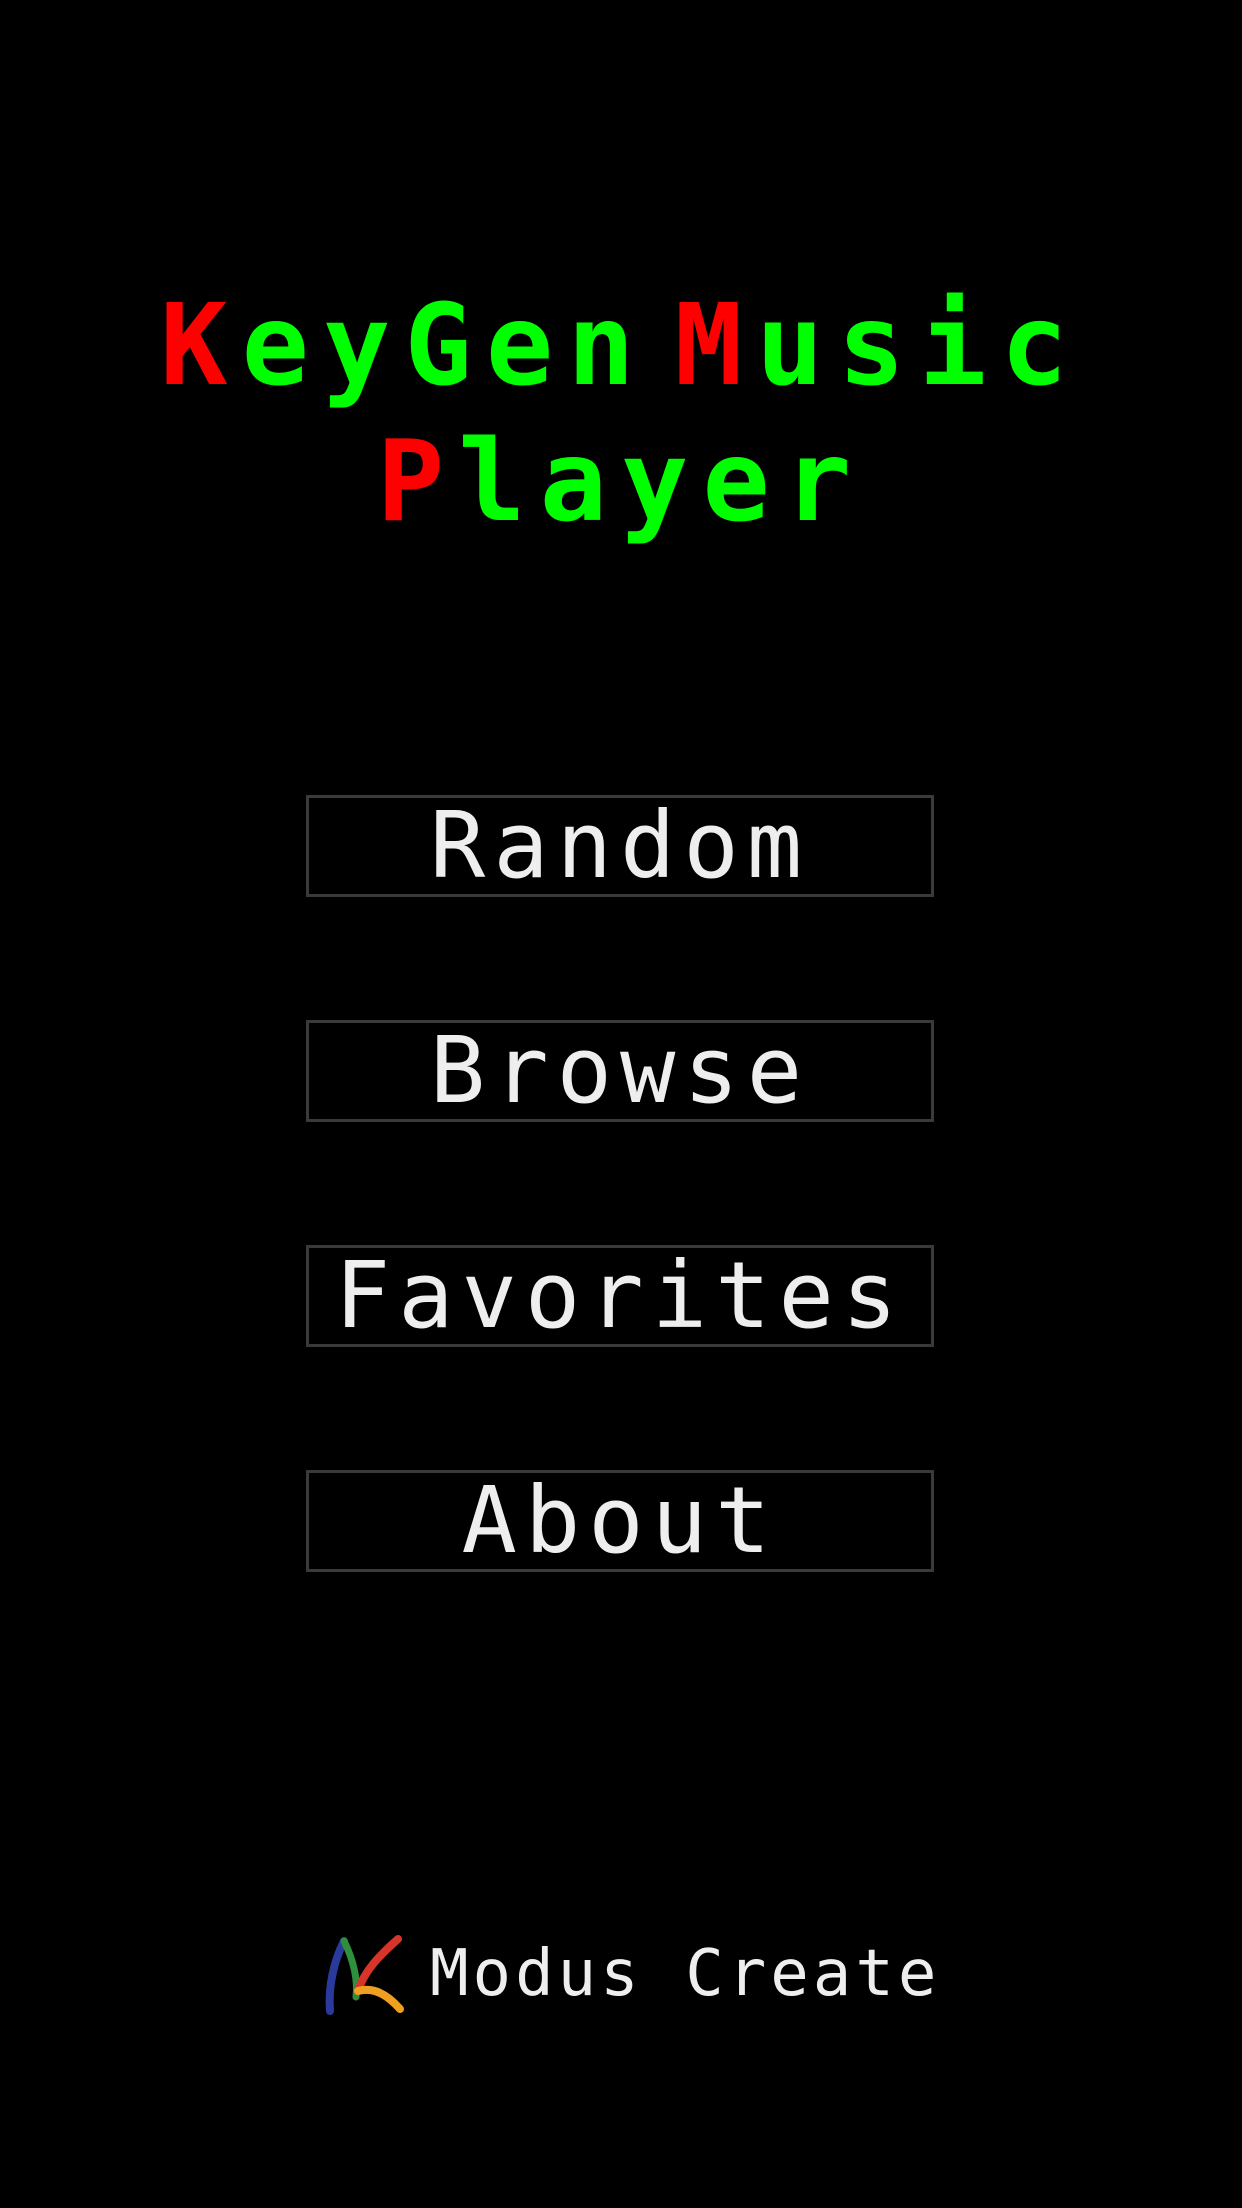  Describe the element at coordinates (417, 482) in the screenshot. I see `title-initial-p: P` at that location.